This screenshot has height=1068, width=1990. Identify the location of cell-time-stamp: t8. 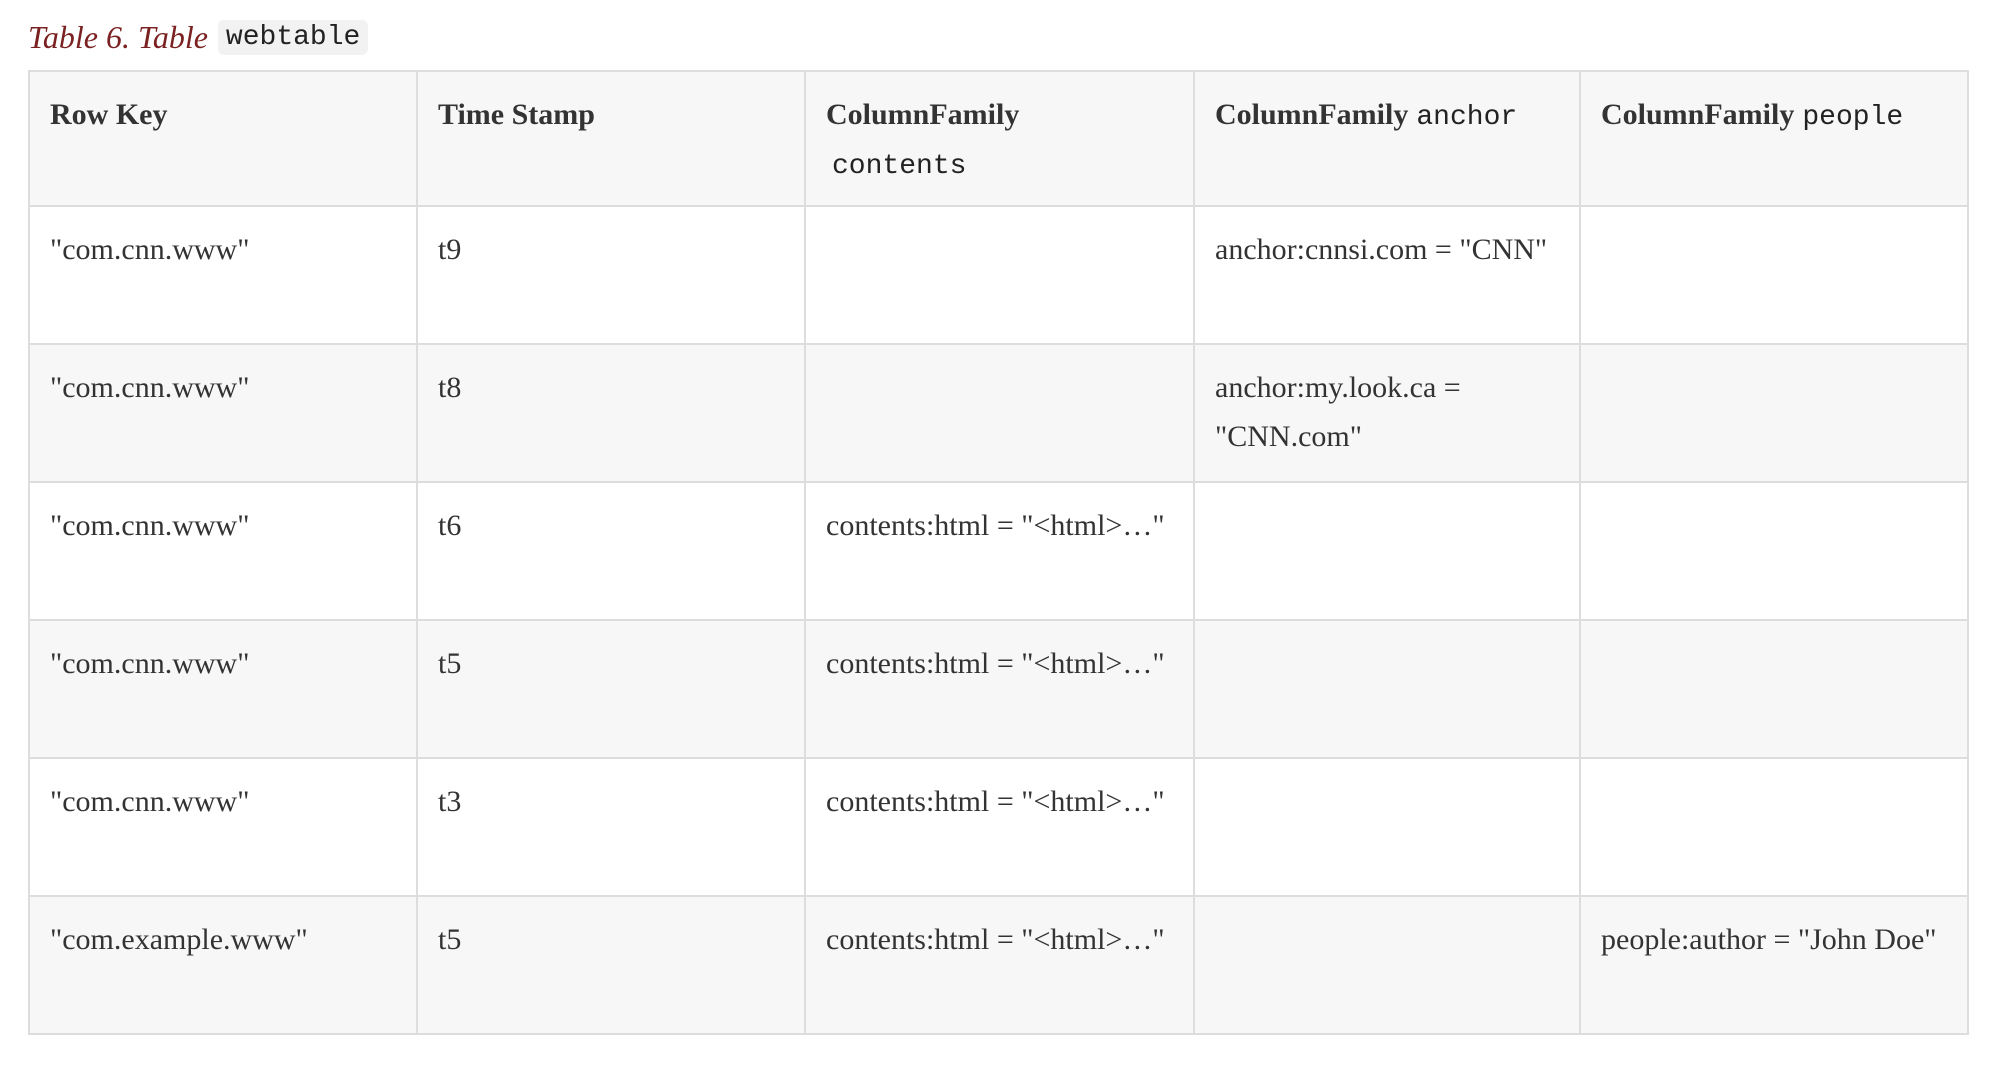
(611, 413).